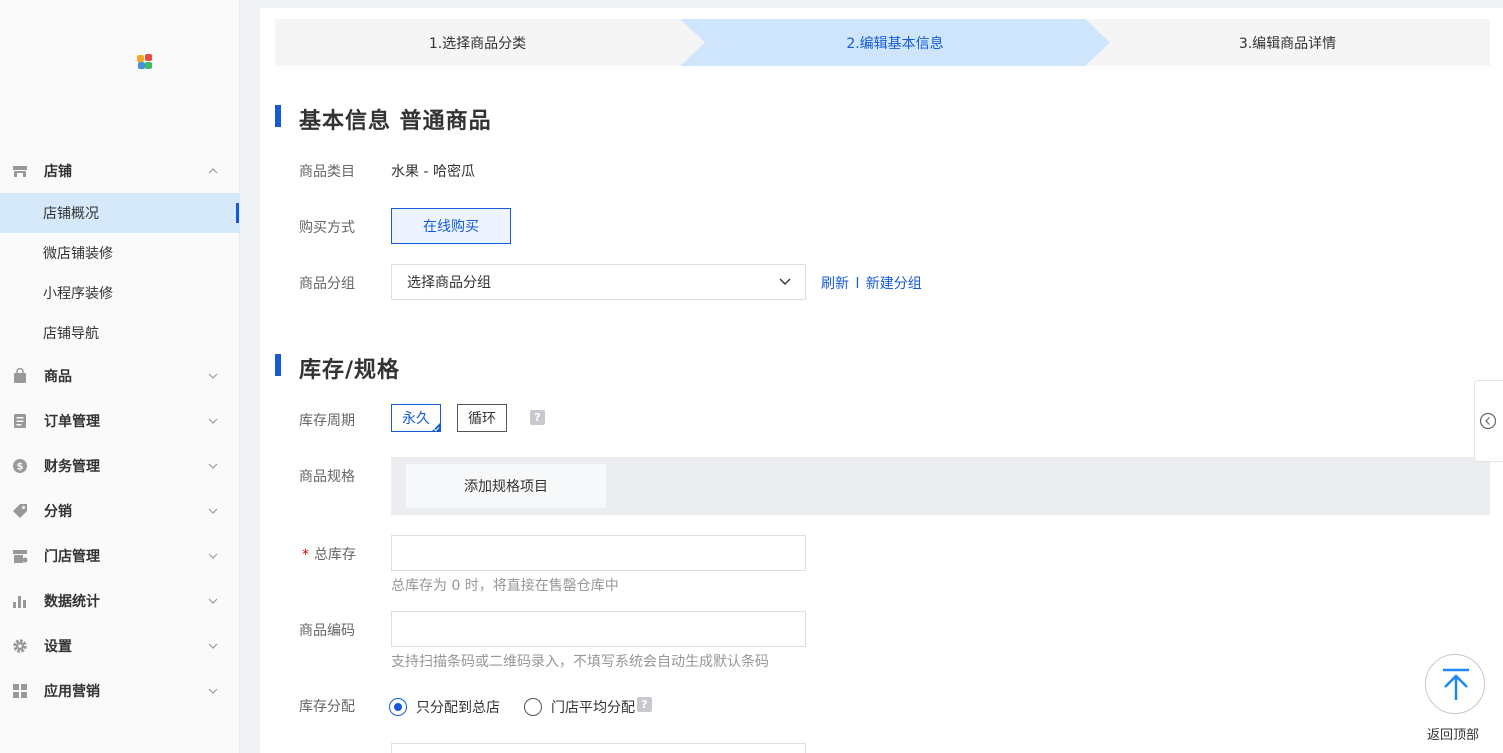 This screenshot has width=1503, height=753. Describe the element at coordinates (120, 646) in the screenshot. I see `sidebar-group-settings: 设置` at that location.